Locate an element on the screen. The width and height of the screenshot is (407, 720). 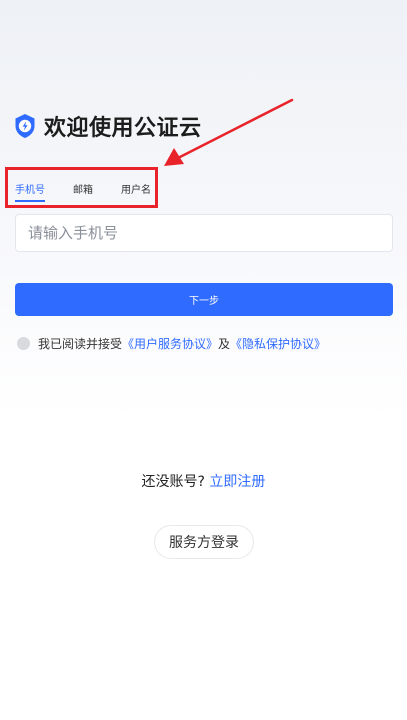
agreement-row: 我已阅读并接受 《用户服务协议》 及 《隐私保护协议》 is located at coordinates (171, 343).